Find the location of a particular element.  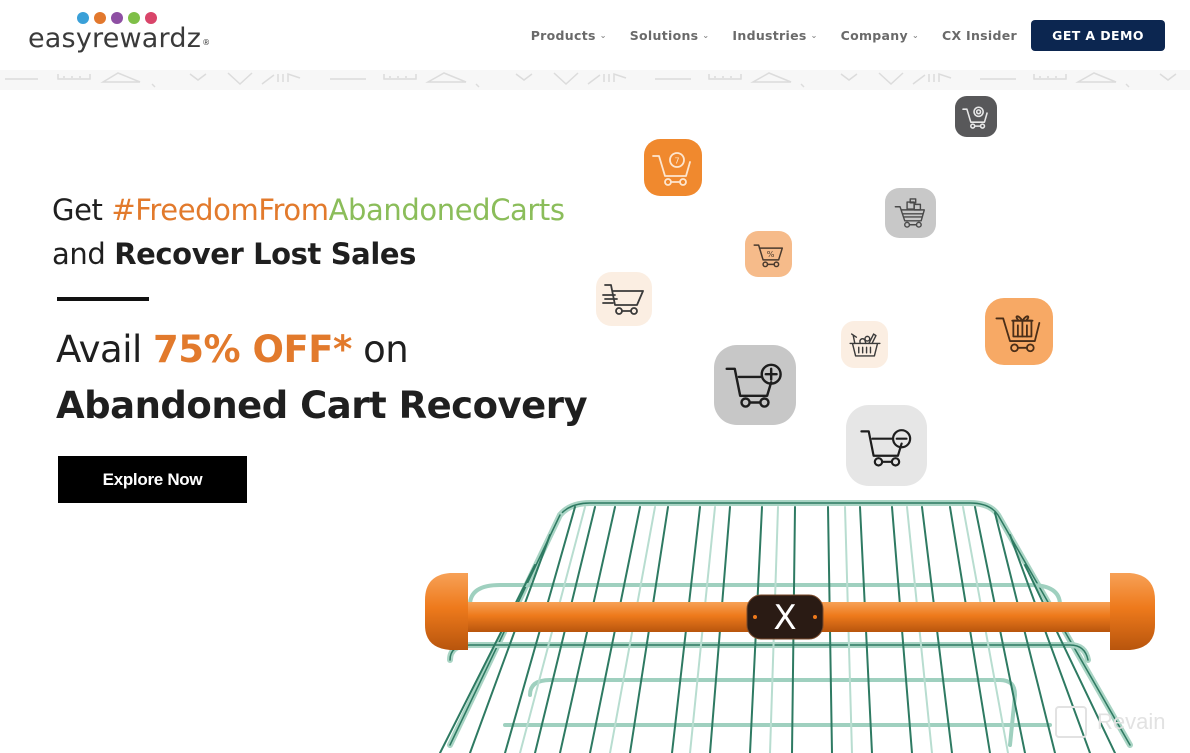

headline-line-2: and Recover Lost Sales is located at coordinates (308, 254).